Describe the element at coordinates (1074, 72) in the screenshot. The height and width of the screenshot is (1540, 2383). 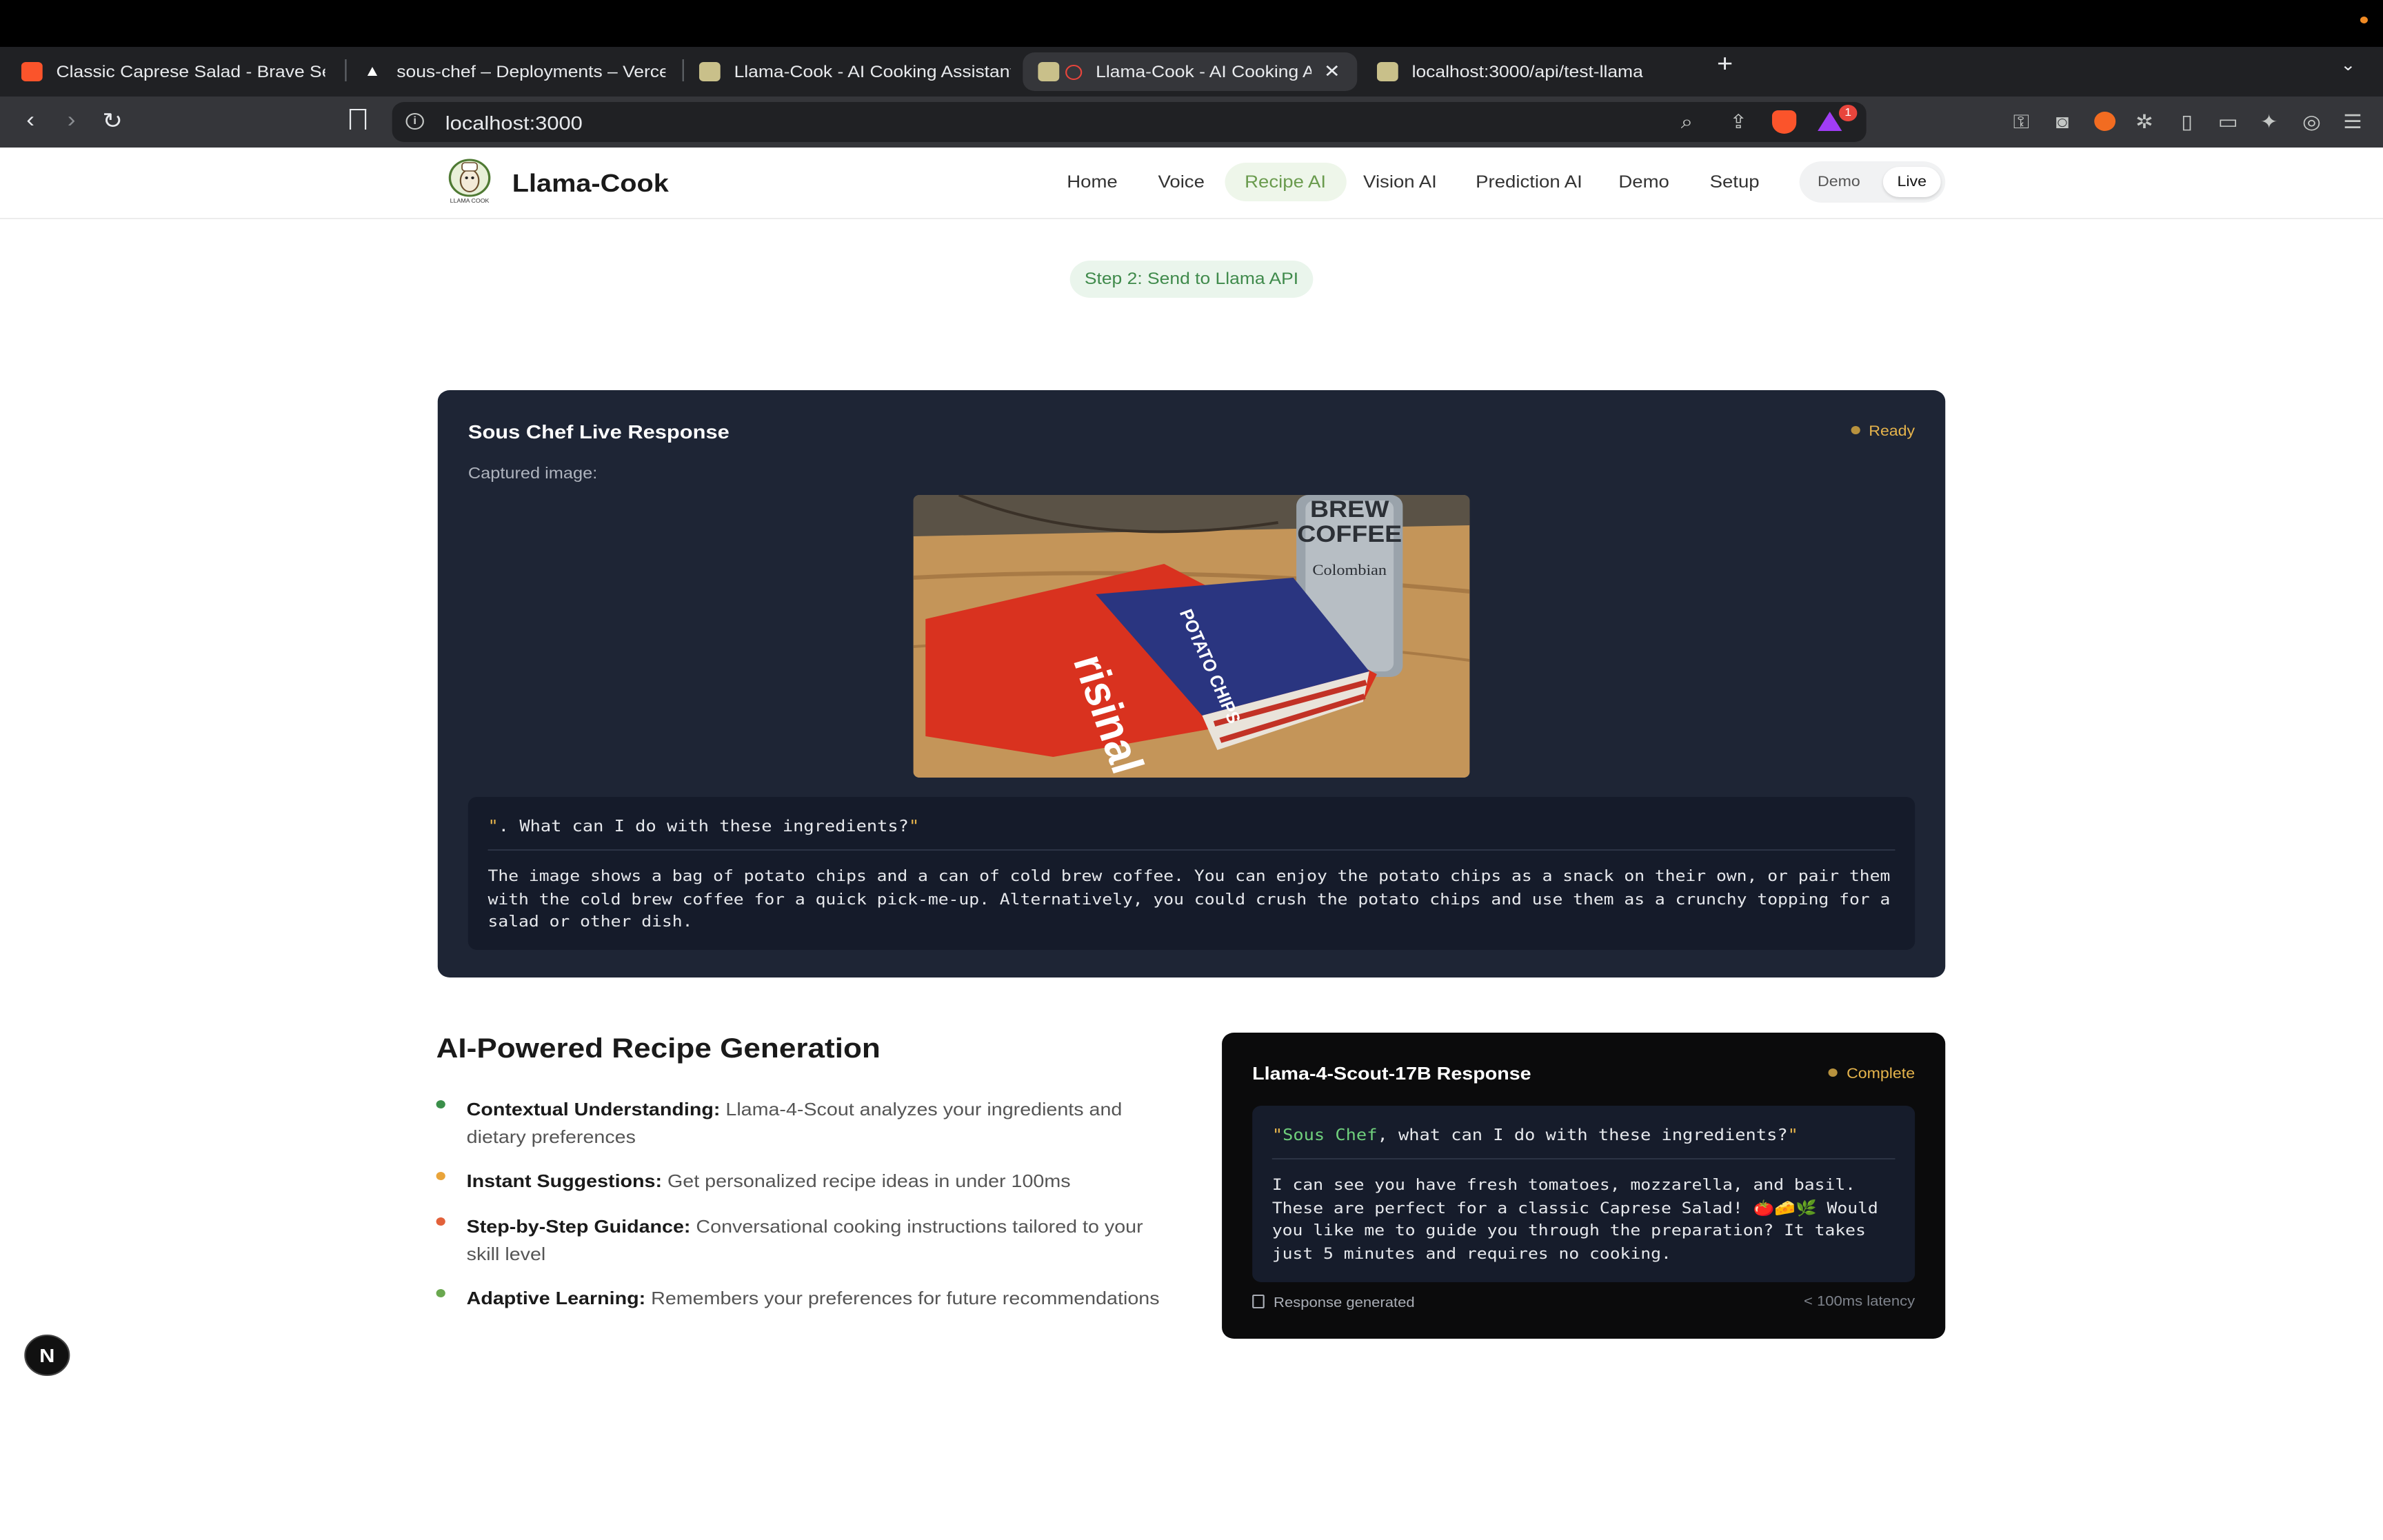
I see `recording-icon` at that location.